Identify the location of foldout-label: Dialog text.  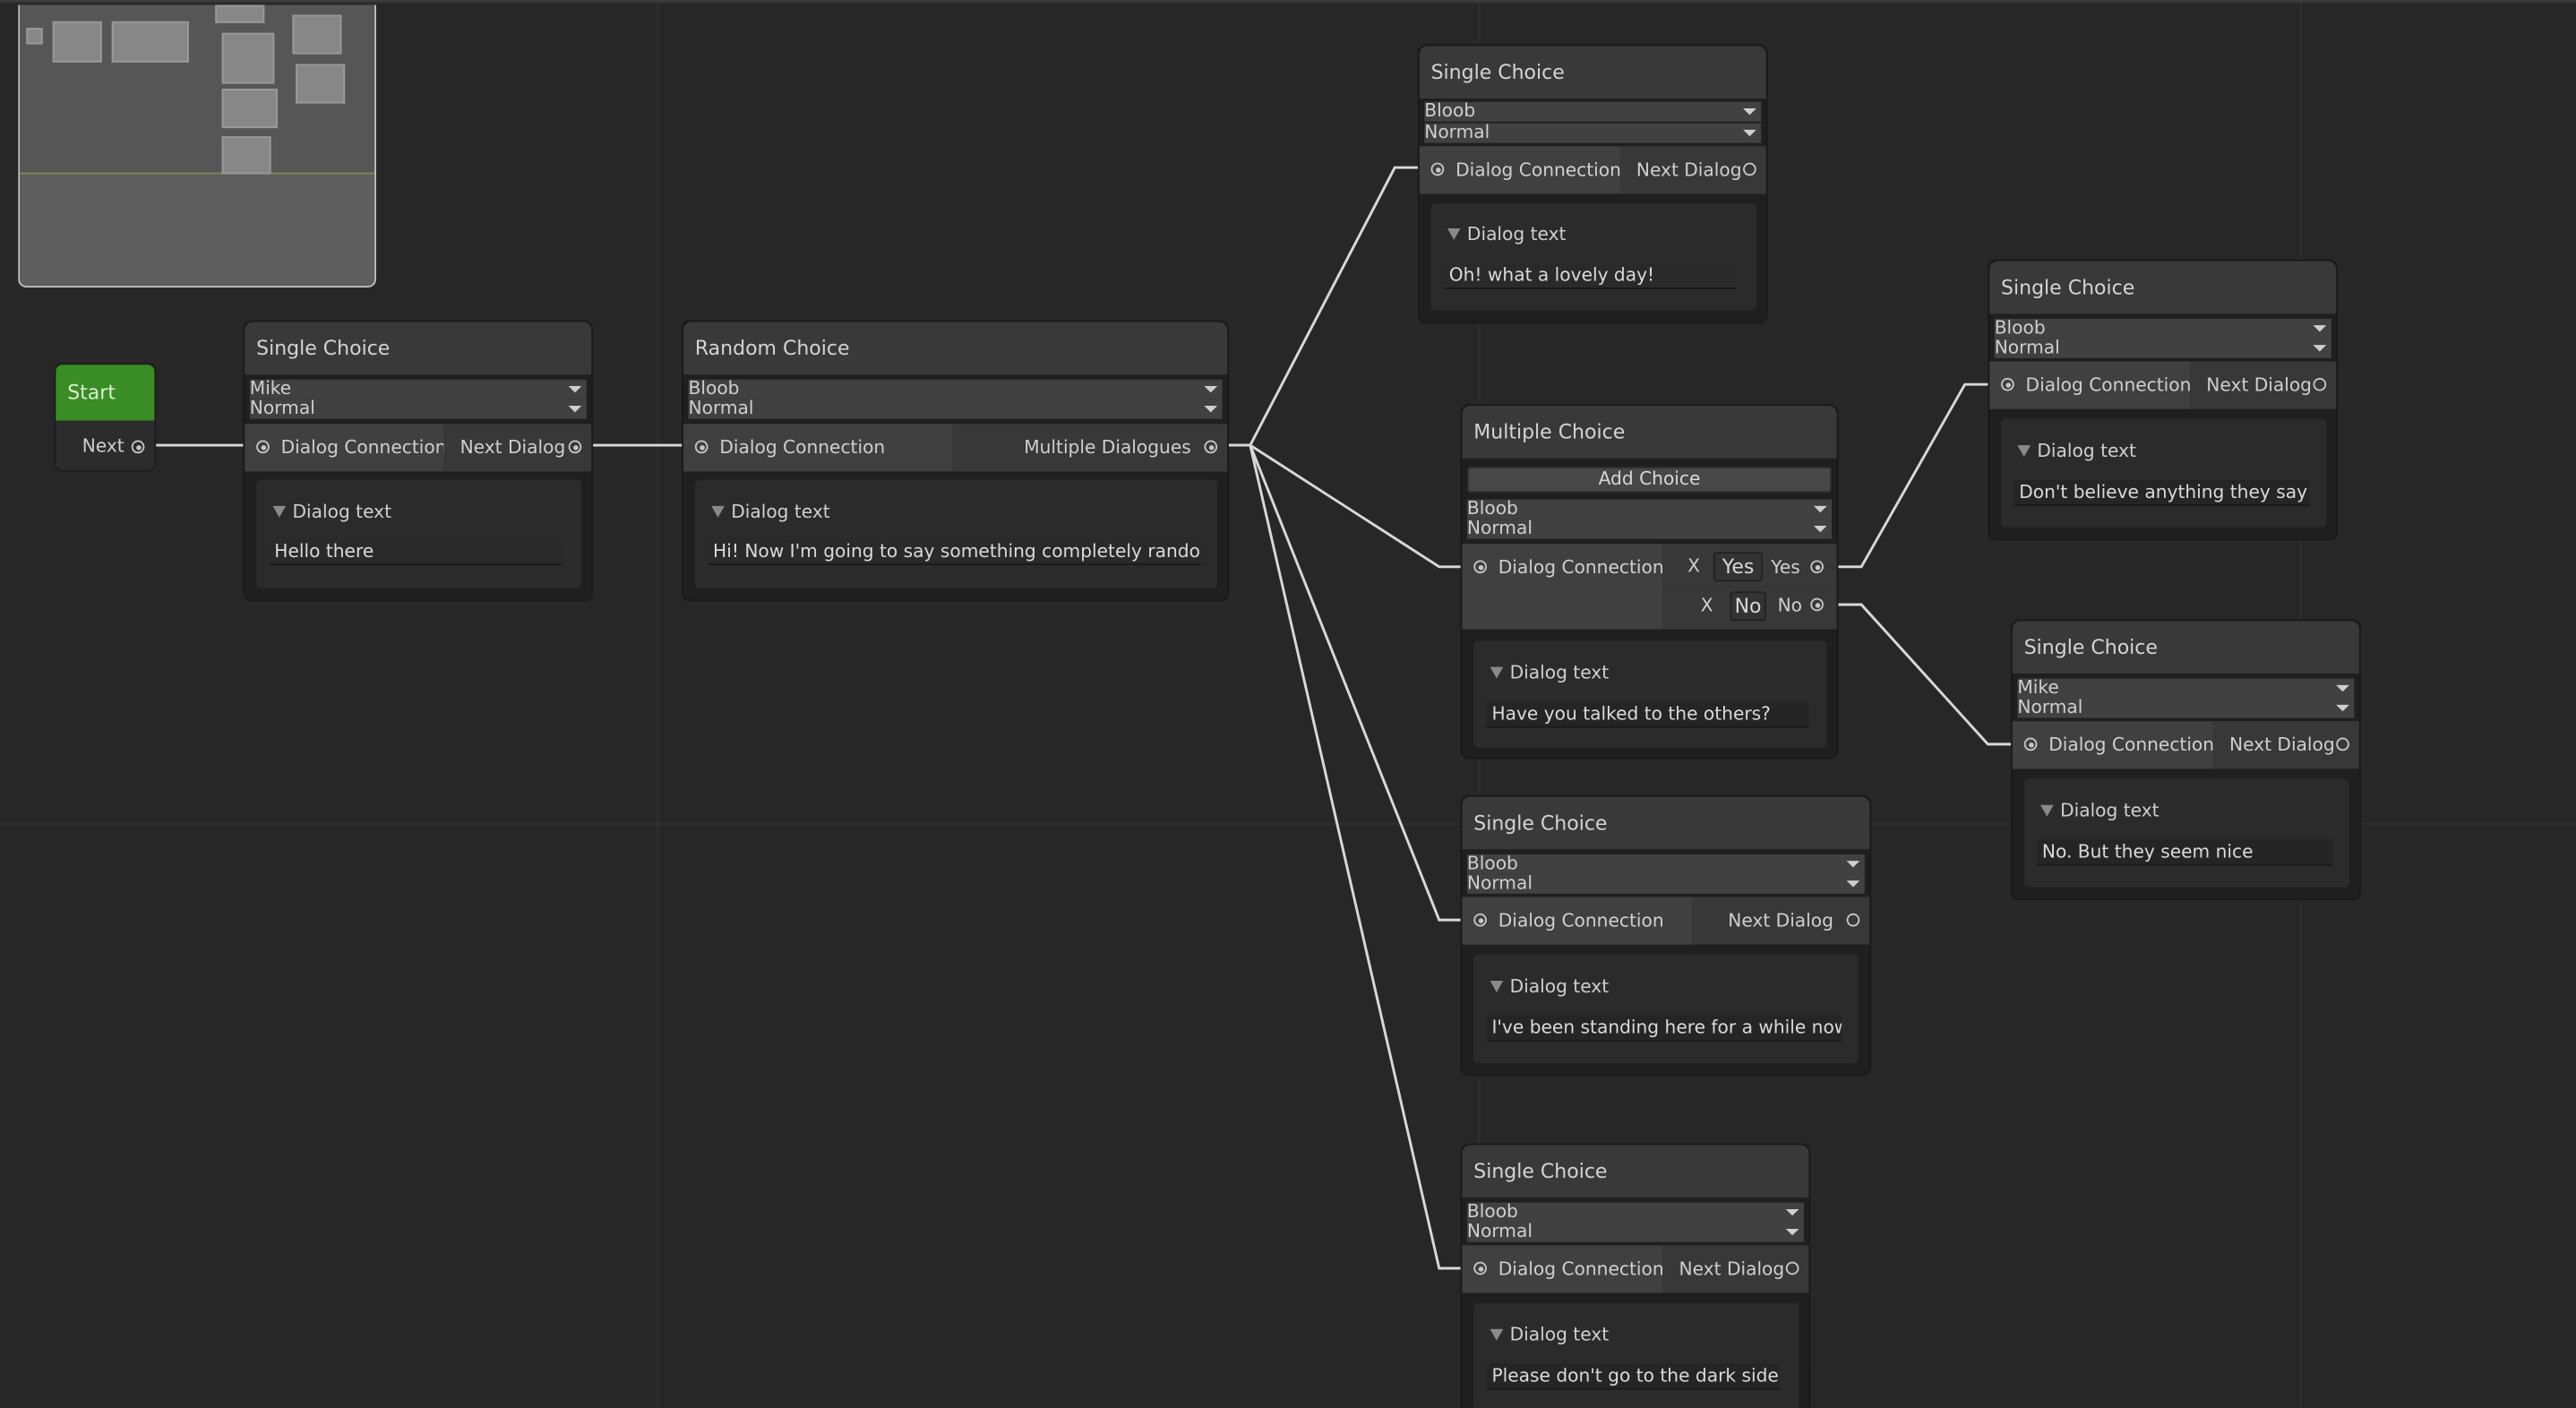
(2086, 451).